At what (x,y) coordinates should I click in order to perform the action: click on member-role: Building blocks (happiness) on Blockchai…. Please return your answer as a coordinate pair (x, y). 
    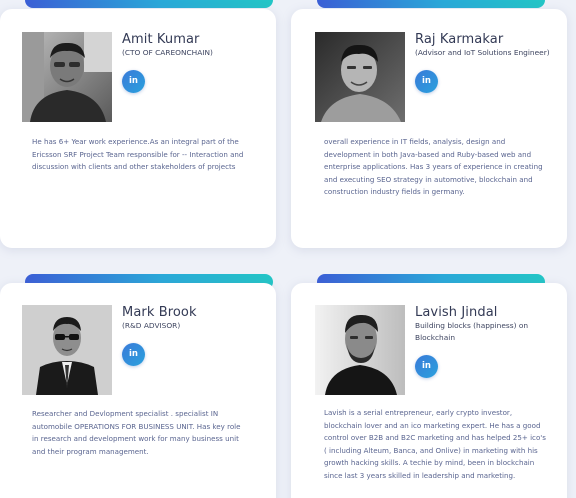
    Looking at the image, I should click on (472, 331).